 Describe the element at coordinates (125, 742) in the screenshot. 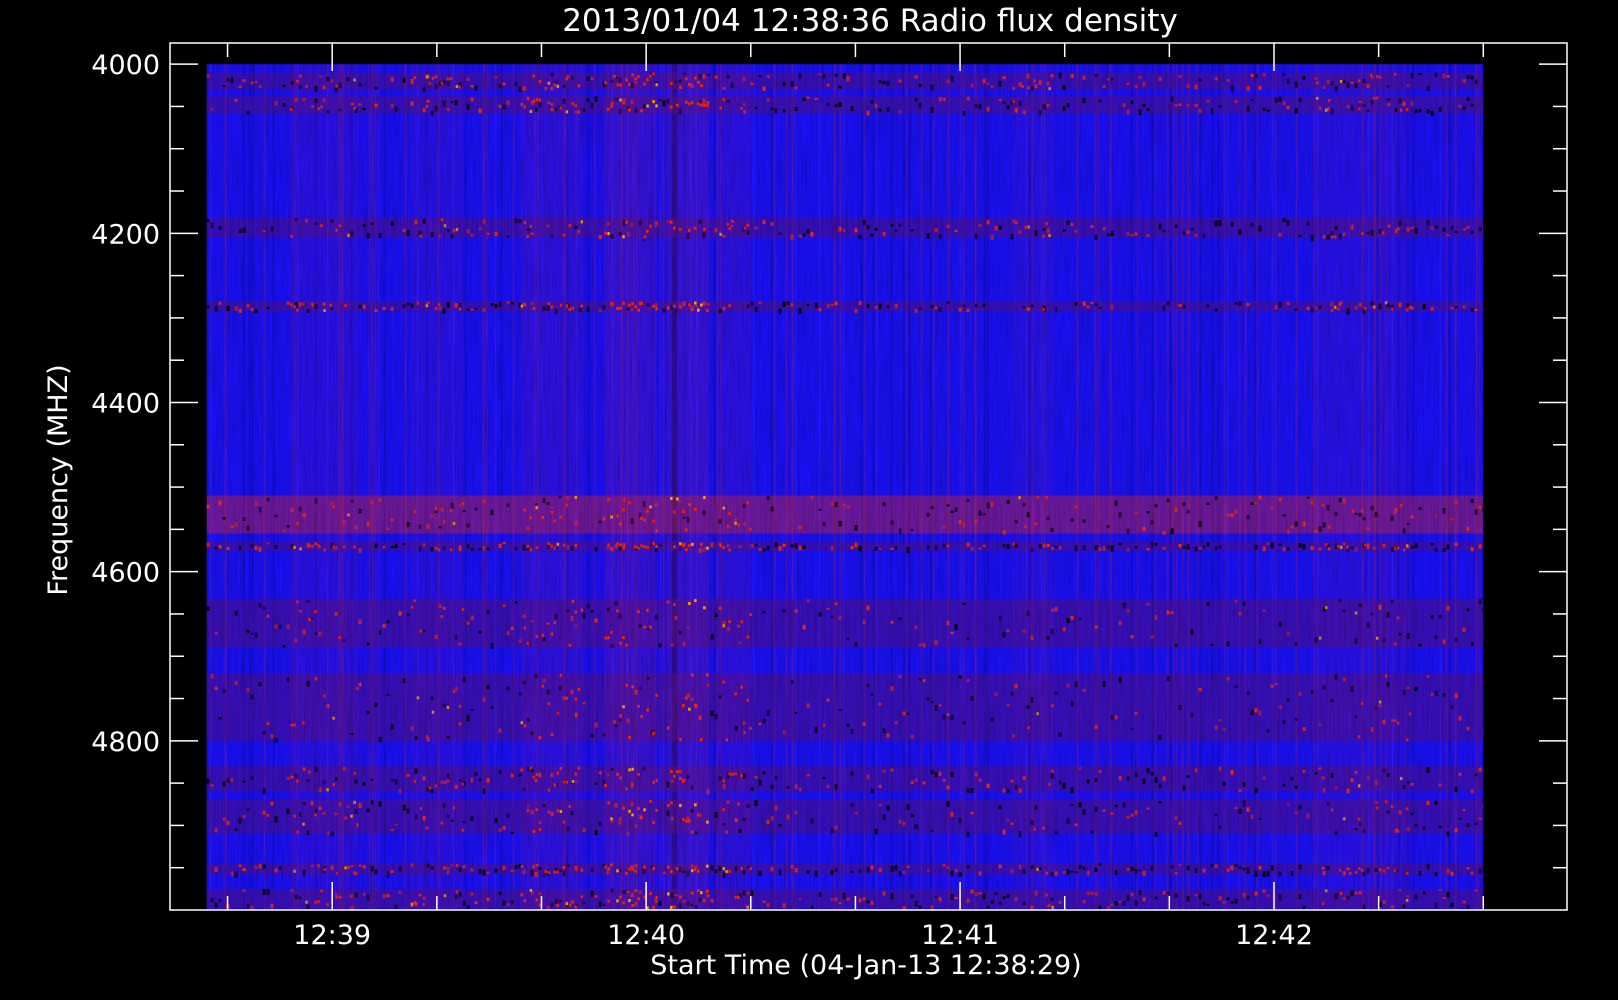

I see `y-tick-label: 4800` at that location.